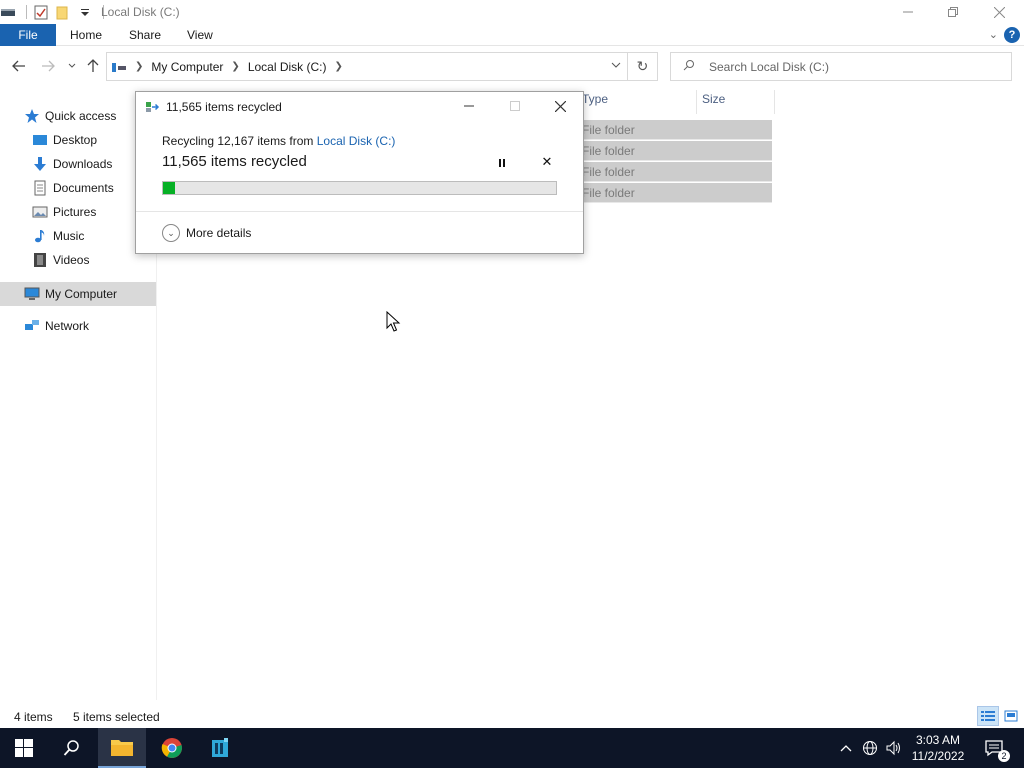 This screenshot has height=768, width=1024. I want to click on clock-time: 3:03 AM, so click(938, 740).